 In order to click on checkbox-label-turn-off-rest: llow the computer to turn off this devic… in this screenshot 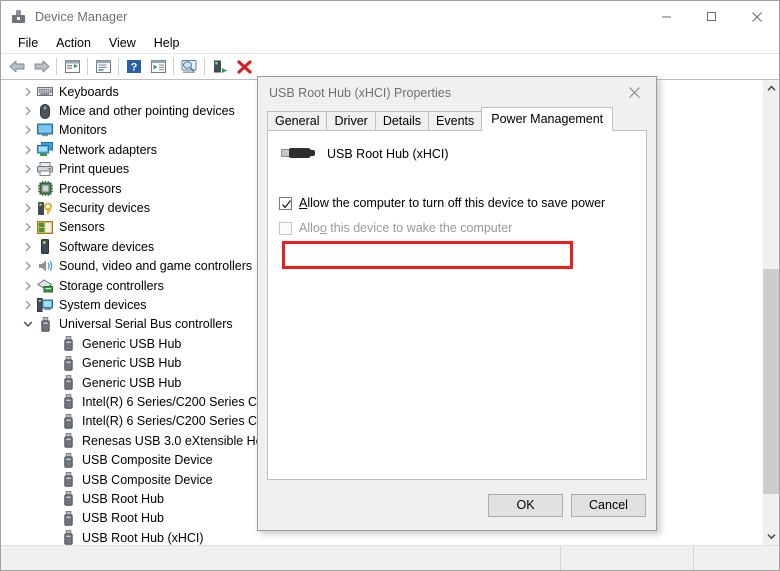, I will do `click(456, 203)`.